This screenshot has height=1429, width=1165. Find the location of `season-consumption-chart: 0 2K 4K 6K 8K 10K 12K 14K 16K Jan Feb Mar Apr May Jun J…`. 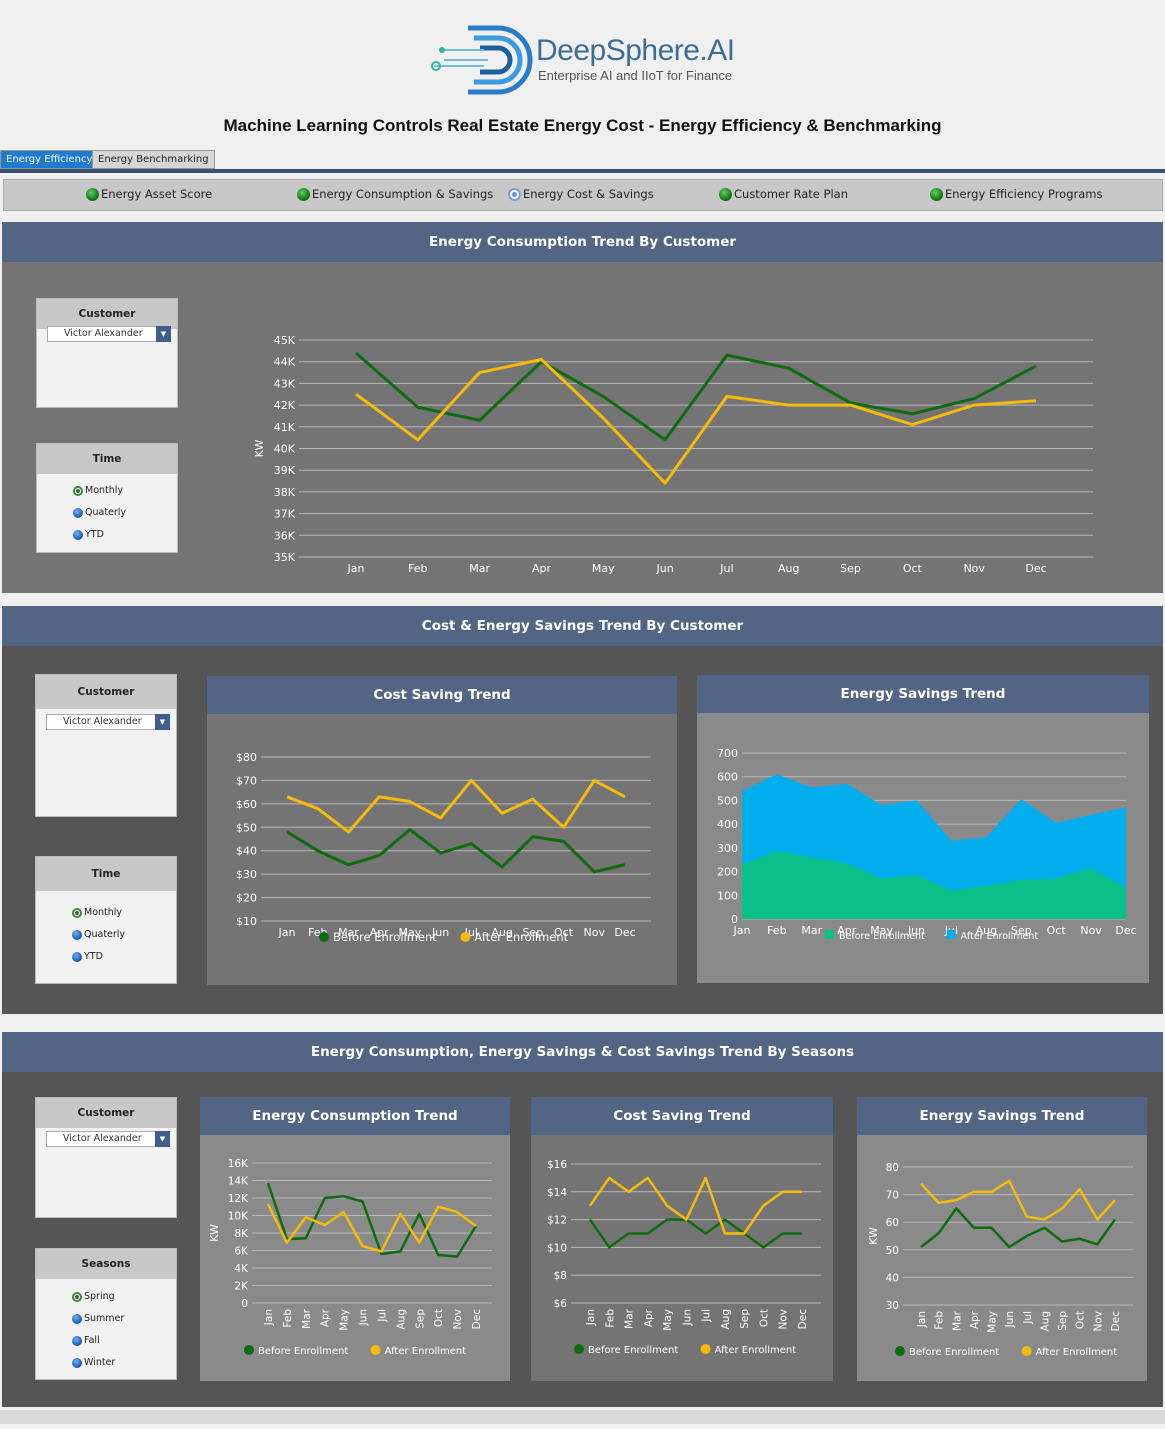

season-consumption-chart: 0 2K 4K 6K 8K 10K 12K 14K 16K Jan Feb Mar Apr May Jun J… is located at coordinates (350, 1257).